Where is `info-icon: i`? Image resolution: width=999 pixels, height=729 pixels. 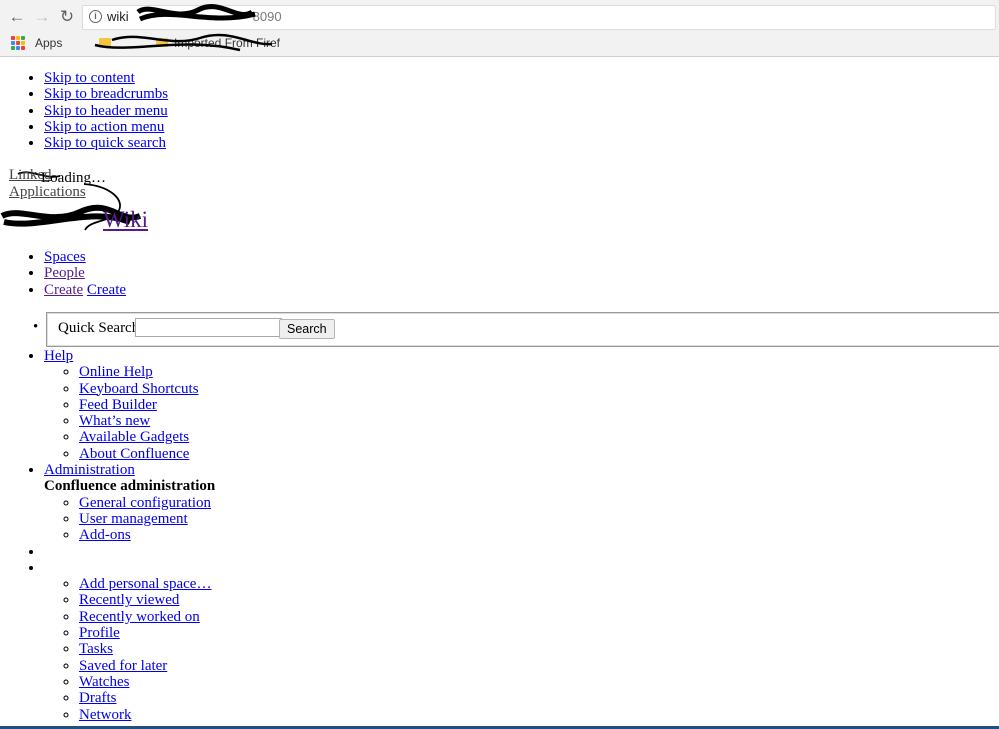
info-icon: i is located at coordinates (95, 16).